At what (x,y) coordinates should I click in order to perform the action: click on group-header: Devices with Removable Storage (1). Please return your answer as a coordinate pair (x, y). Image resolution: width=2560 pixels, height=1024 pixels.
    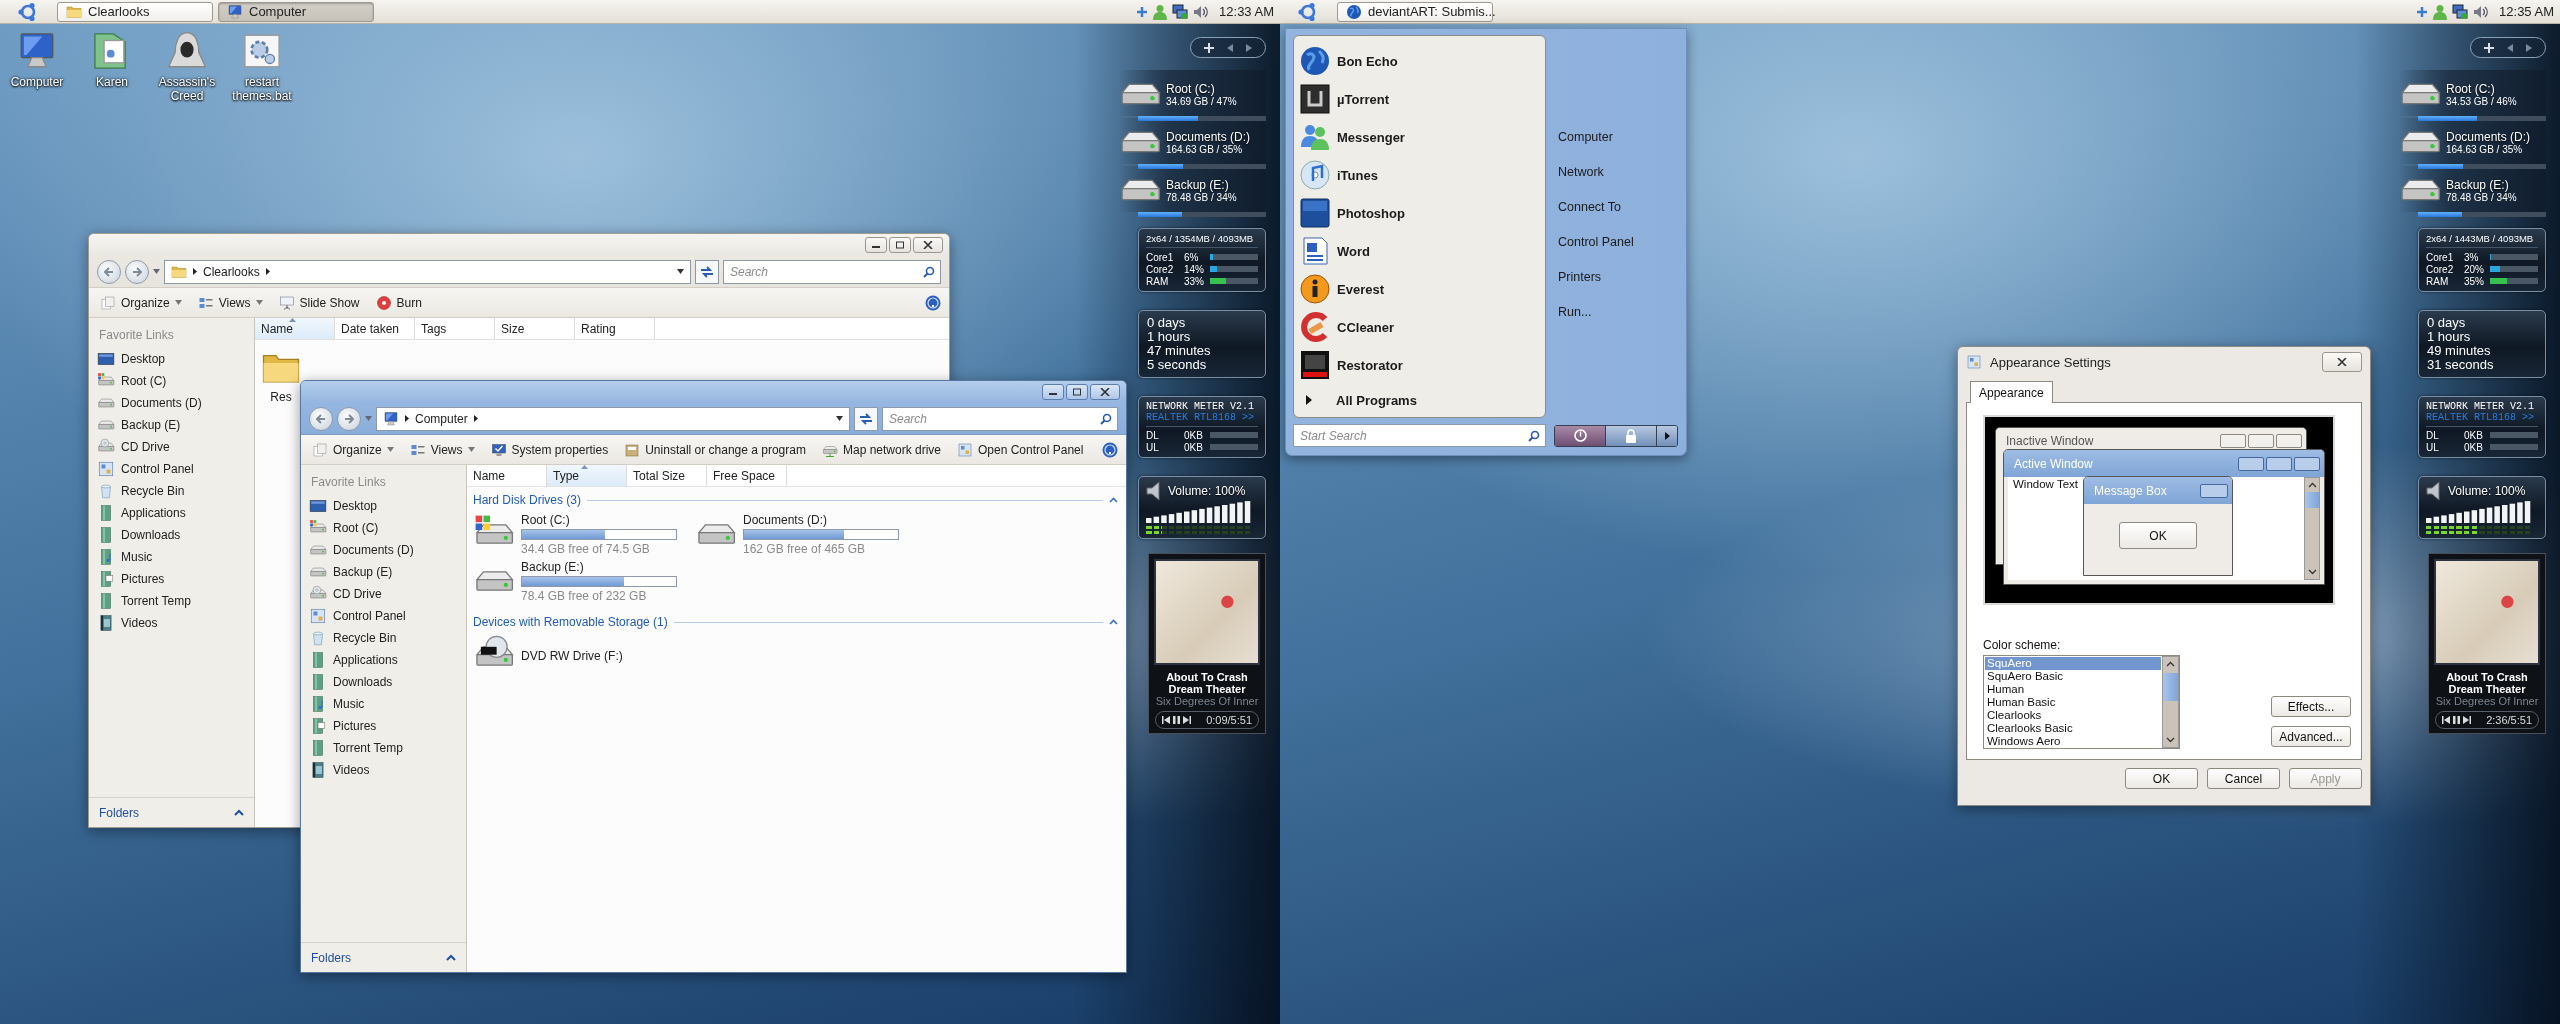
    Looking at the image, I should click on (570, 622).